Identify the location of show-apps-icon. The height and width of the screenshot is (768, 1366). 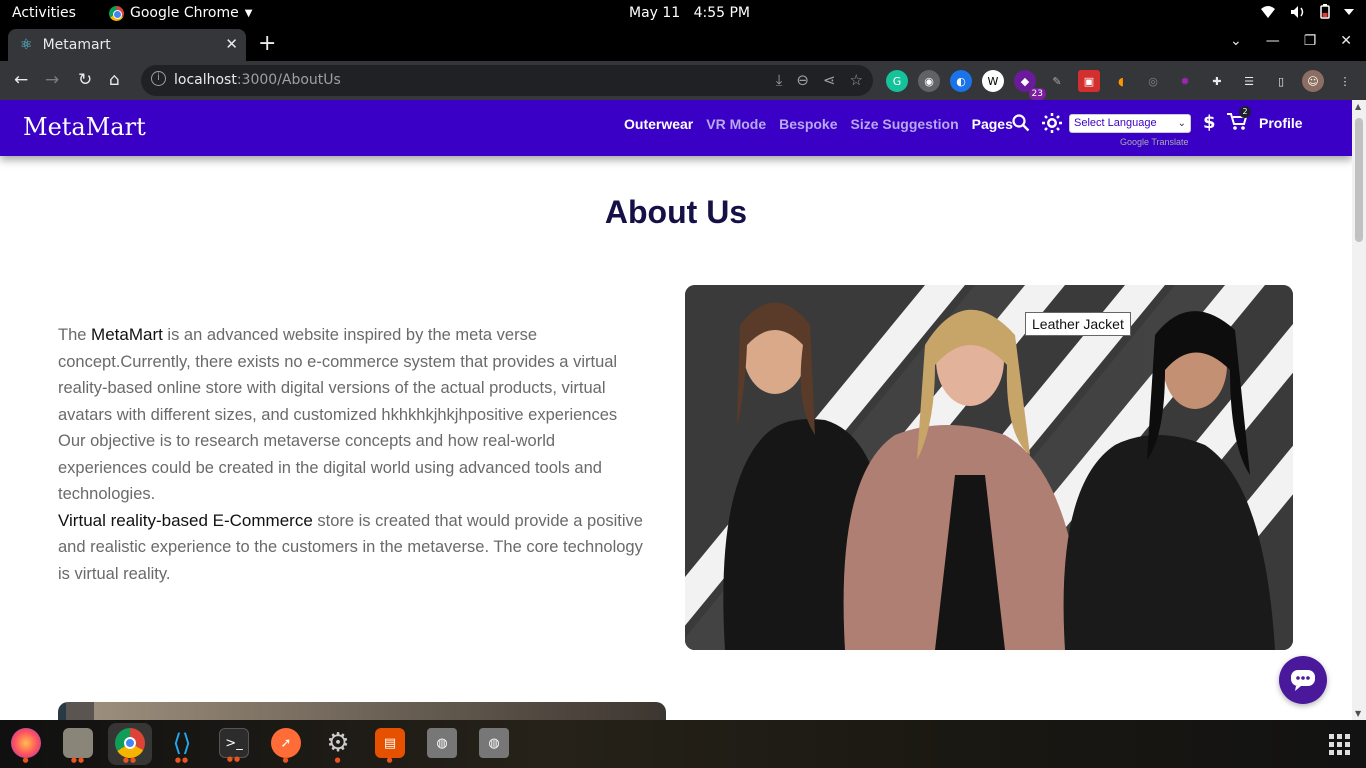
(1339, 744).